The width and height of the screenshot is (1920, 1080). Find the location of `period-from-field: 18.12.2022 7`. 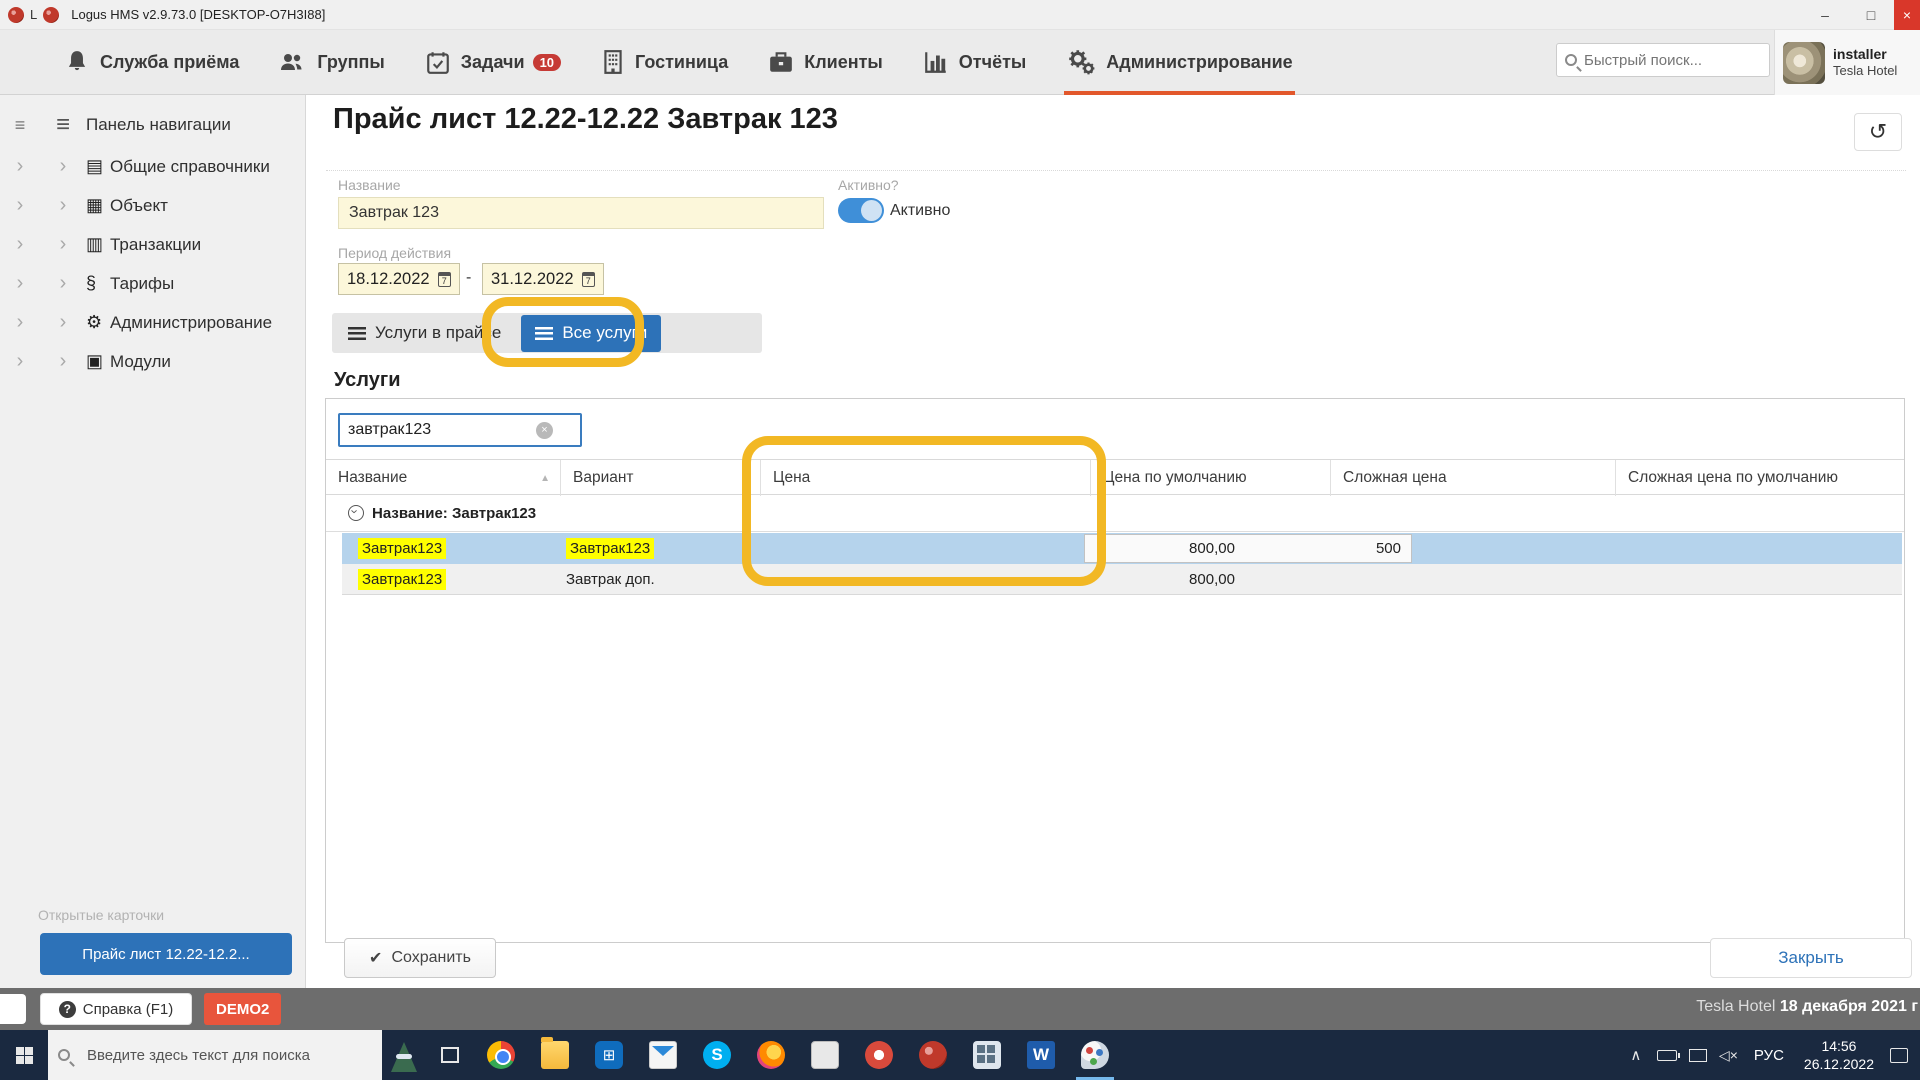

period-from-field: 18.12.2022 7 is located at coordinates (399, 279).